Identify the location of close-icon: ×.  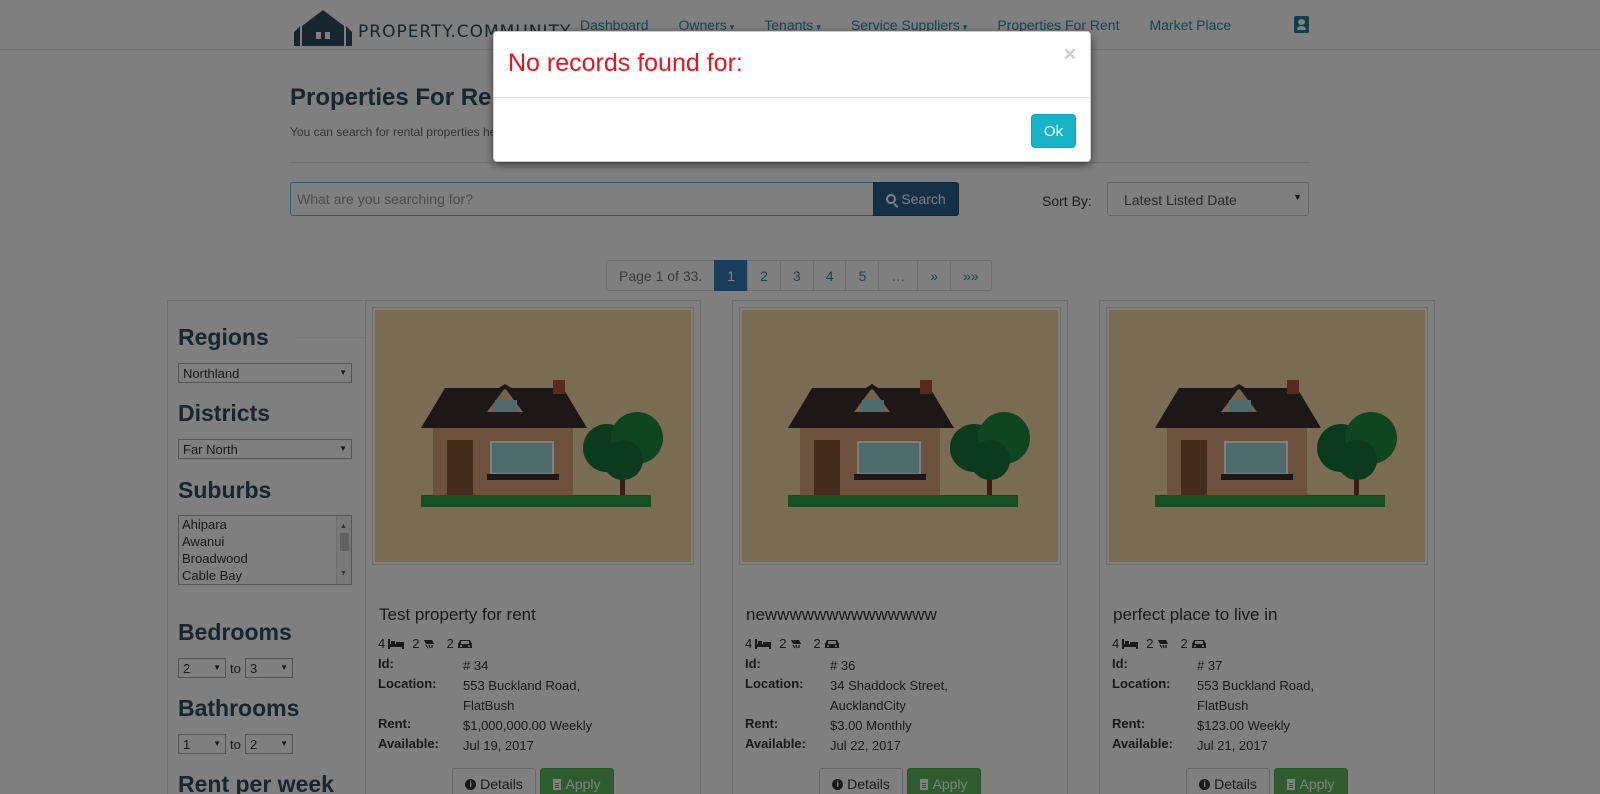
(1070, 54).